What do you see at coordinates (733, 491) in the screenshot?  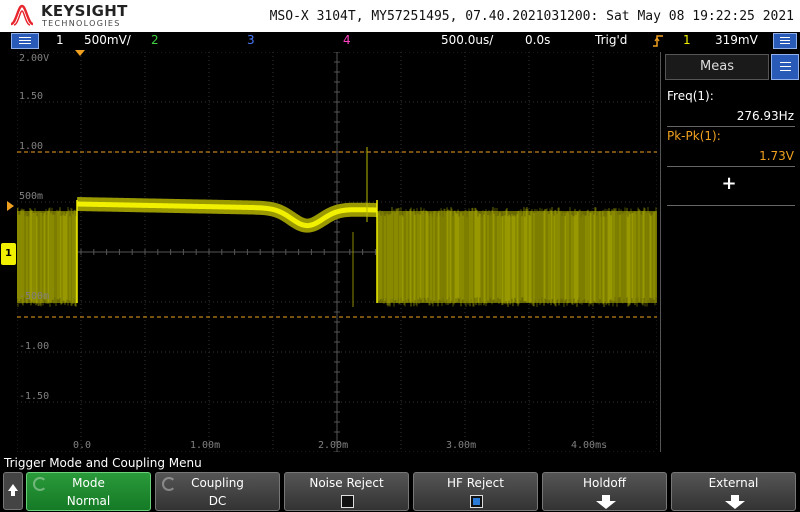 I see `external-softkey: External` at bounding box center [733, 491].